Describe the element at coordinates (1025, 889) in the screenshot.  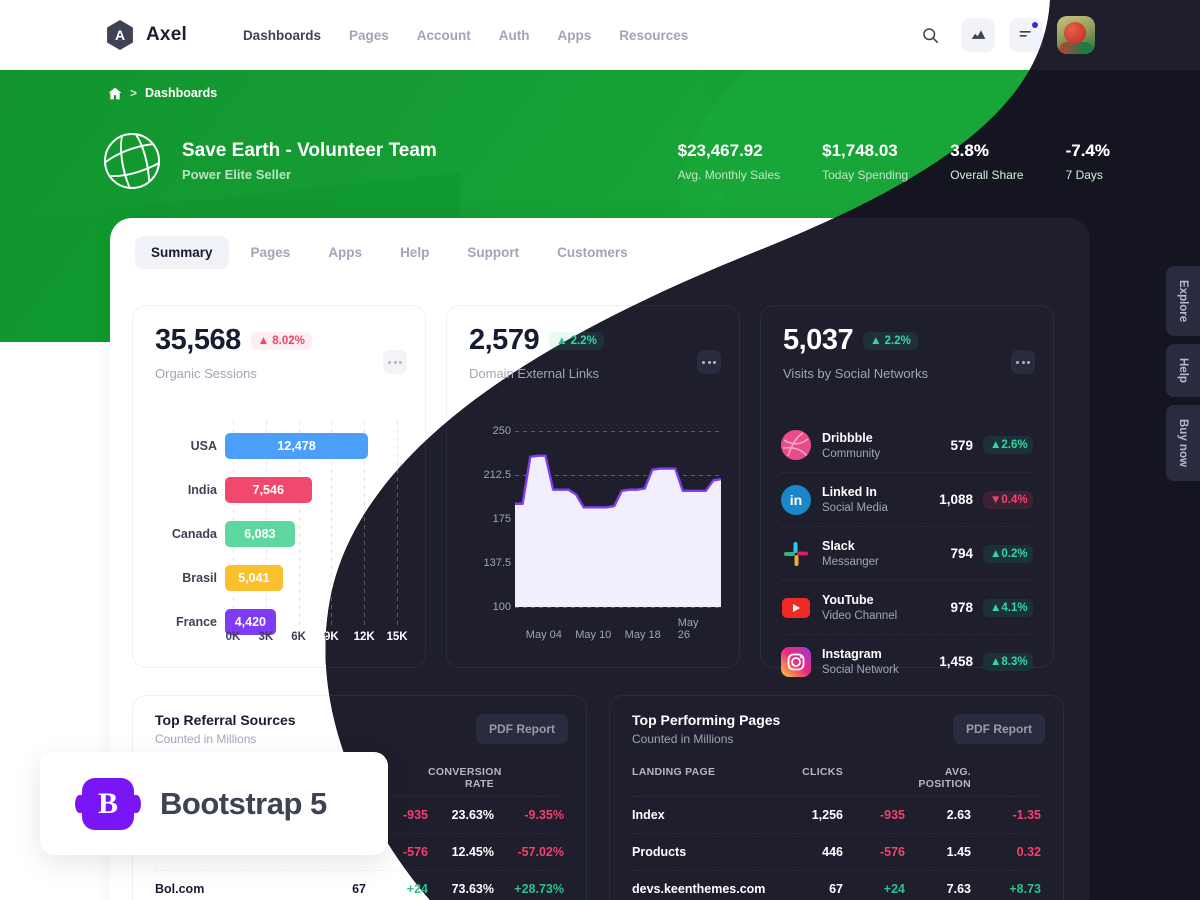
I see `cell-position-delta: +8.73` at that location.